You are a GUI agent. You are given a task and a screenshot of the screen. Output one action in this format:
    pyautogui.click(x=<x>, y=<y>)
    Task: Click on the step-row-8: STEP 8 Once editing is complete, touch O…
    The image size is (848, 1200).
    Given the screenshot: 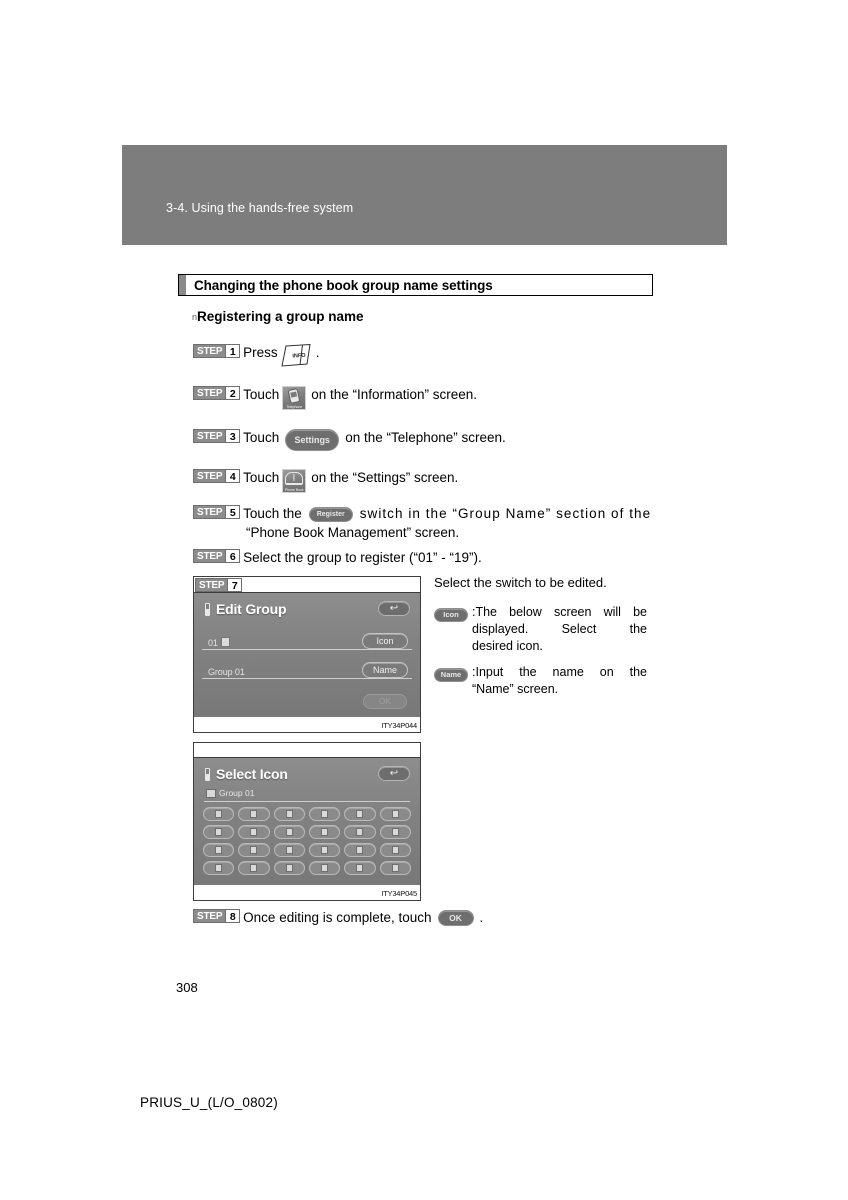 What is the action you would take?
    pyautogui.click(x=338, y=918)
    